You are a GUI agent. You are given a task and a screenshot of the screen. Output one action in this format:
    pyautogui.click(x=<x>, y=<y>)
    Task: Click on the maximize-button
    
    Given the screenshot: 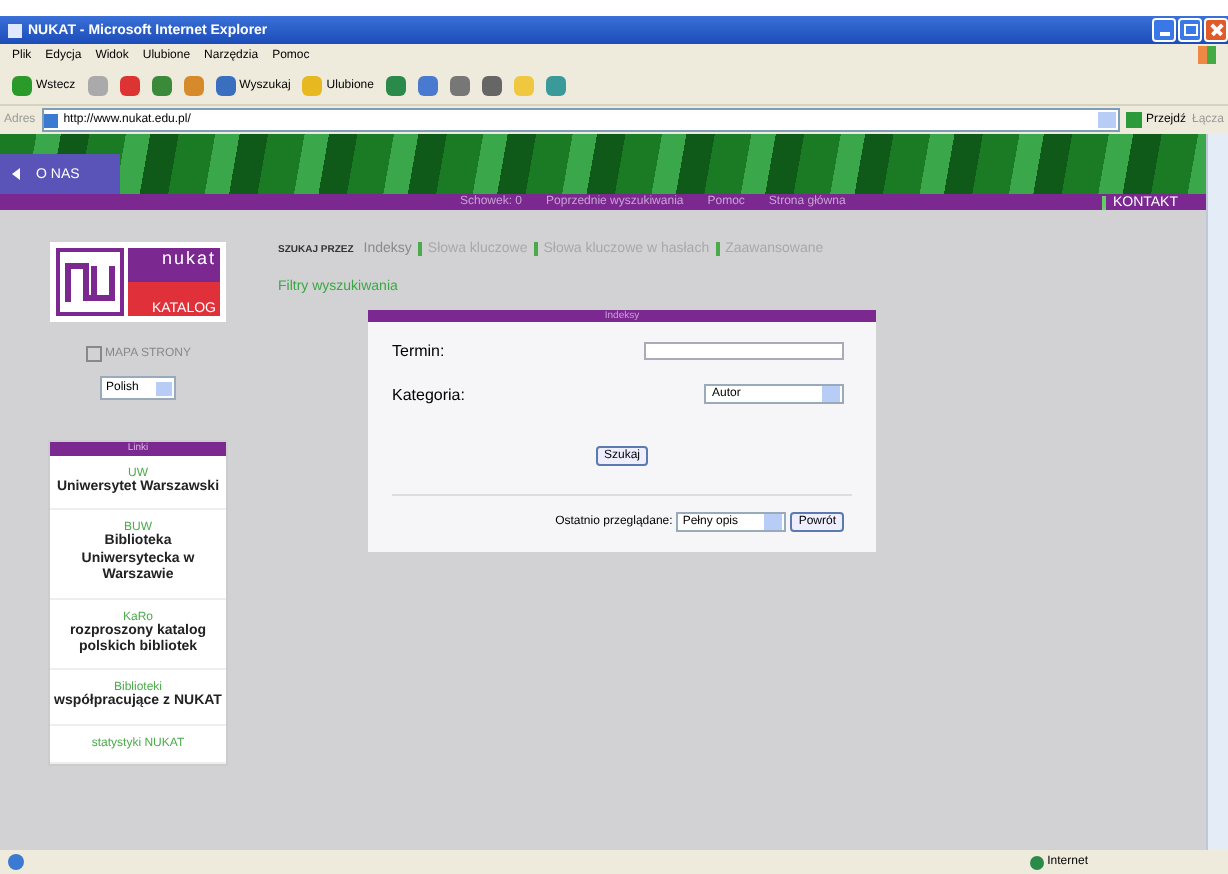 What is the action you would take?
    pyautogui.click(x=1190, y=30)
    